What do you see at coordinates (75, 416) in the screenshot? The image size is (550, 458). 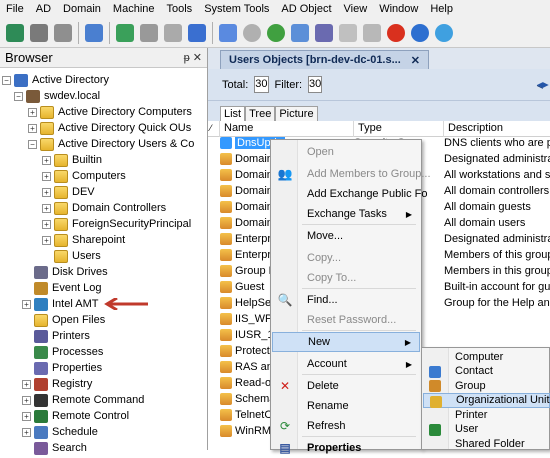 I see `tree-node-remote-control: + Remote Control` at bounding box center [75, 416].